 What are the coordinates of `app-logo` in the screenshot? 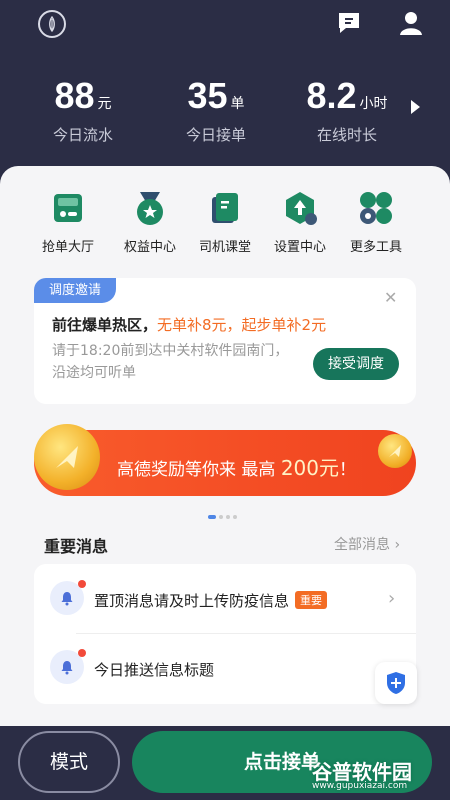 It's located at (52, 24).